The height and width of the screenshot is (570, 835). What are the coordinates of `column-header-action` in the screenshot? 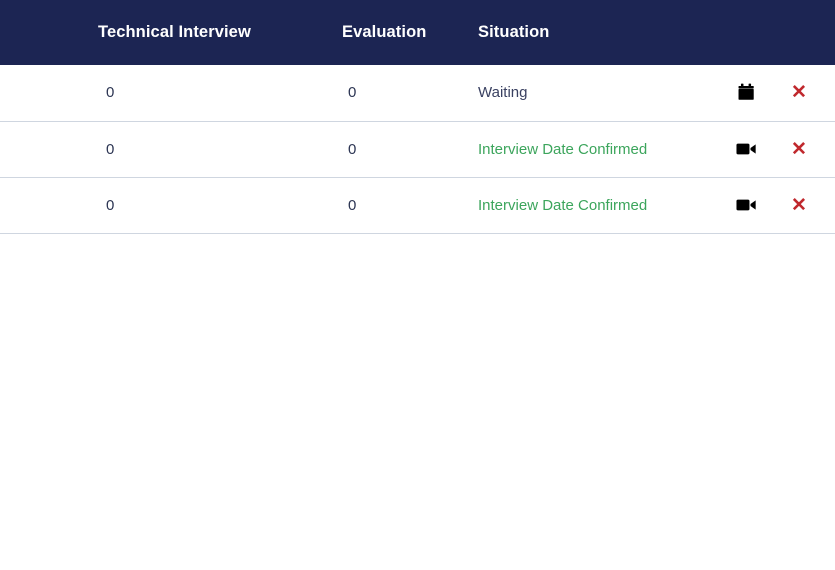 It's located at (758, 32).